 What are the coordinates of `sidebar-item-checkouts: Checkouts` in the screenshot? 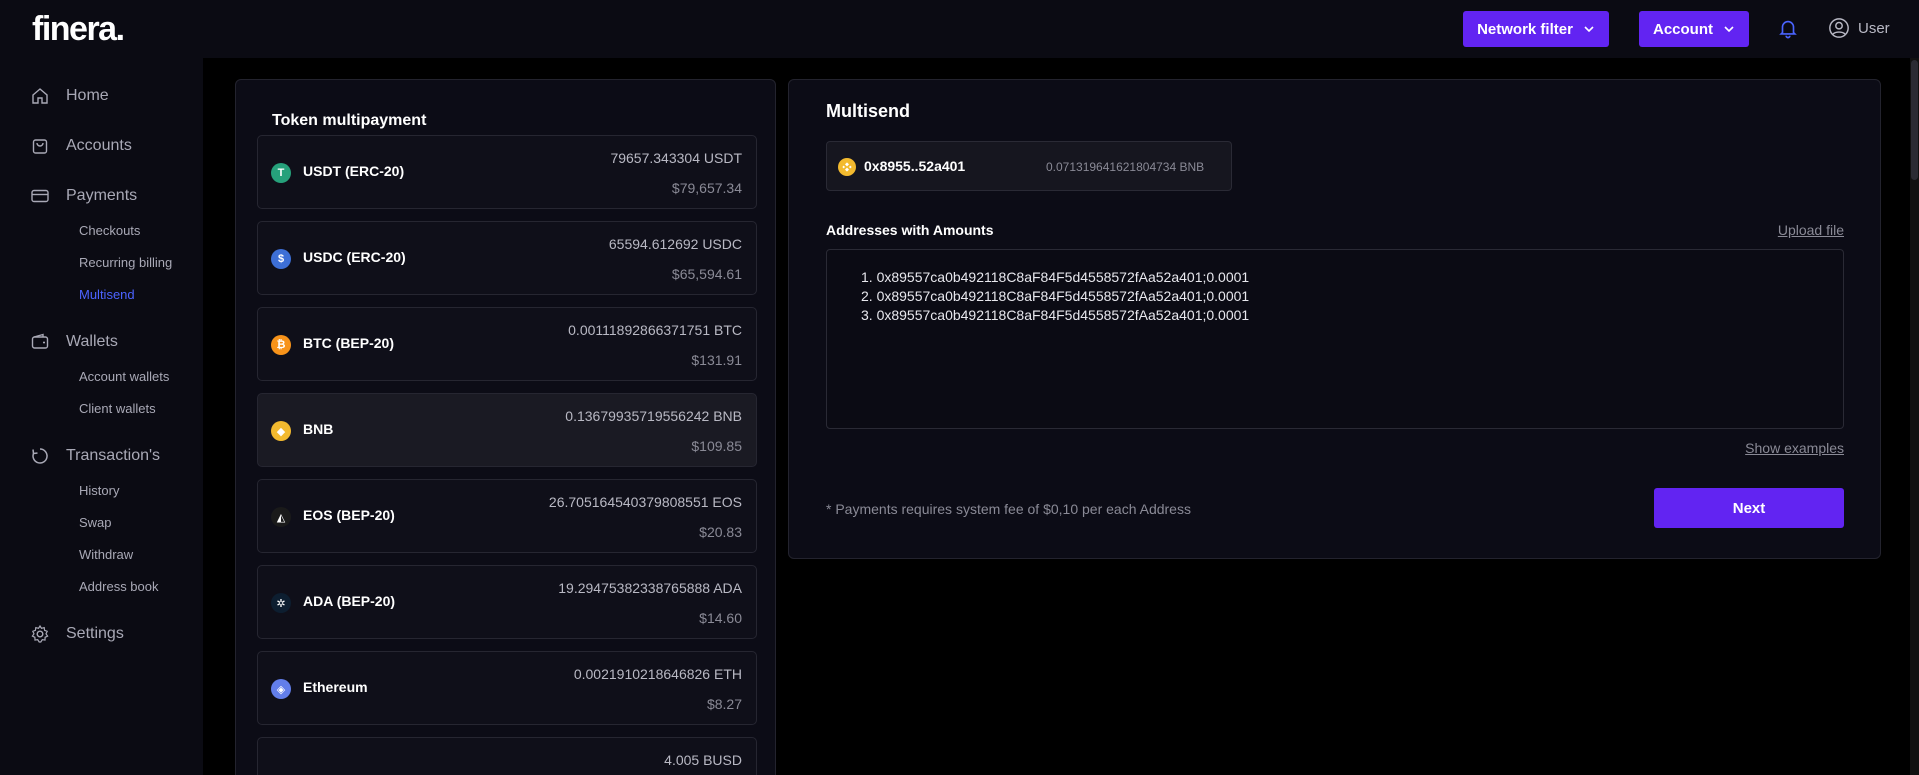 It's located at (109, 230).